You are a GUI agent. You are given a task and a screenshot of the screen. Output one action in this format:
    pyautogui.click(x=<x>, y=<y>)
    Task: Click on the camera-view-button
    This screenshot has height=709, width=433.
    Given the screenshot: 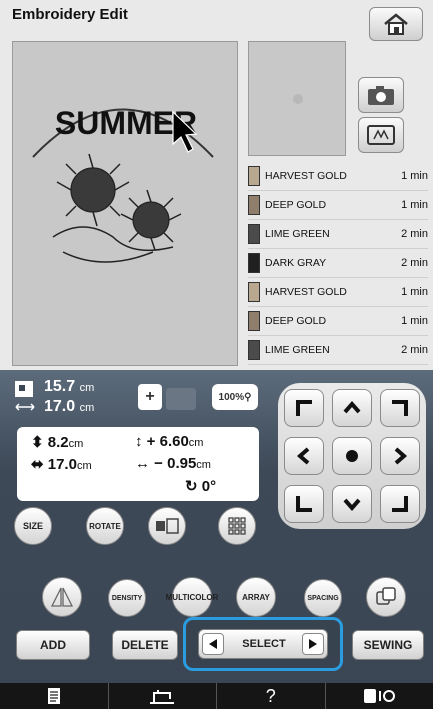 What is the action you would take?
    pyautogui.click(x=381, y=95)
    